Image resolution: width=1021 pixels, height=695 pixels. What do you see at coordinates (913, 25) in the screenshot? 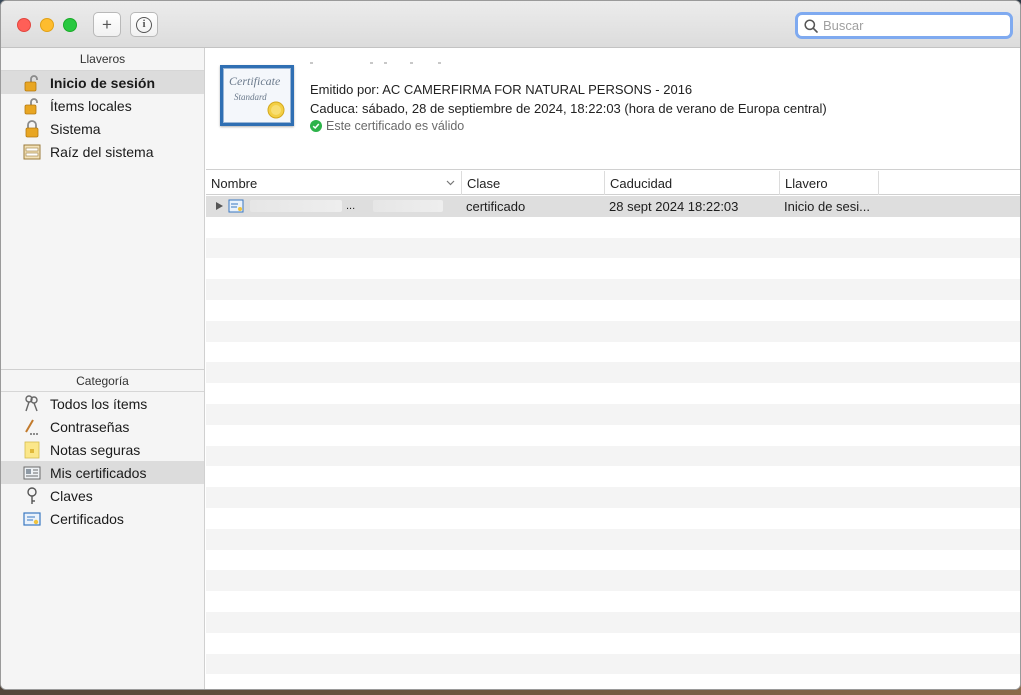
I see `search-input` at bounding box center [913, 25].